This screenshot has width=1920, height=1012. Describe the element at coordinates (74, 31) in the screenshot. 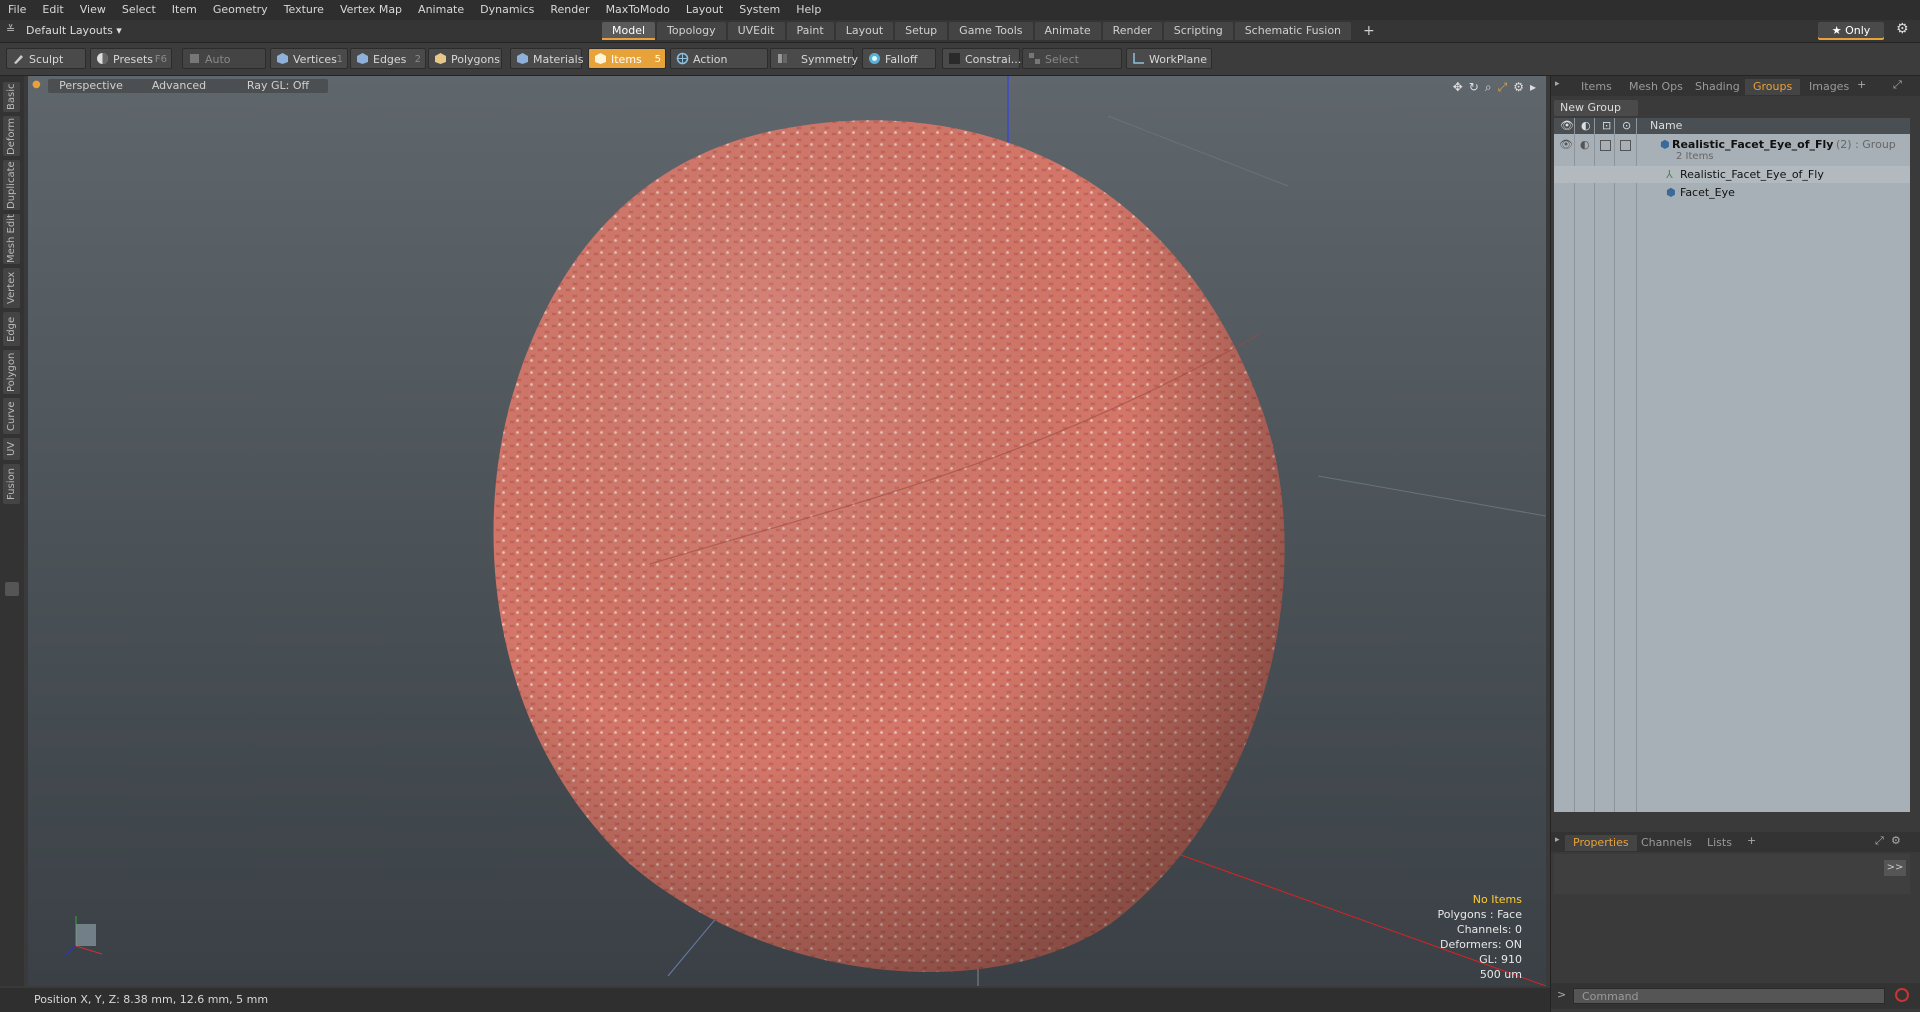

I see `layout-dropdown: Default Layouts ▾` at that location.